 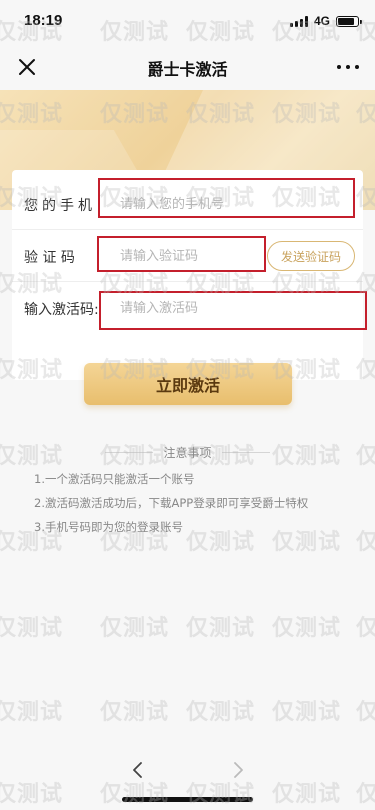 I want to click on note-item: 1.一个激活码只能激活一个账号, so click(x=114, y=479).